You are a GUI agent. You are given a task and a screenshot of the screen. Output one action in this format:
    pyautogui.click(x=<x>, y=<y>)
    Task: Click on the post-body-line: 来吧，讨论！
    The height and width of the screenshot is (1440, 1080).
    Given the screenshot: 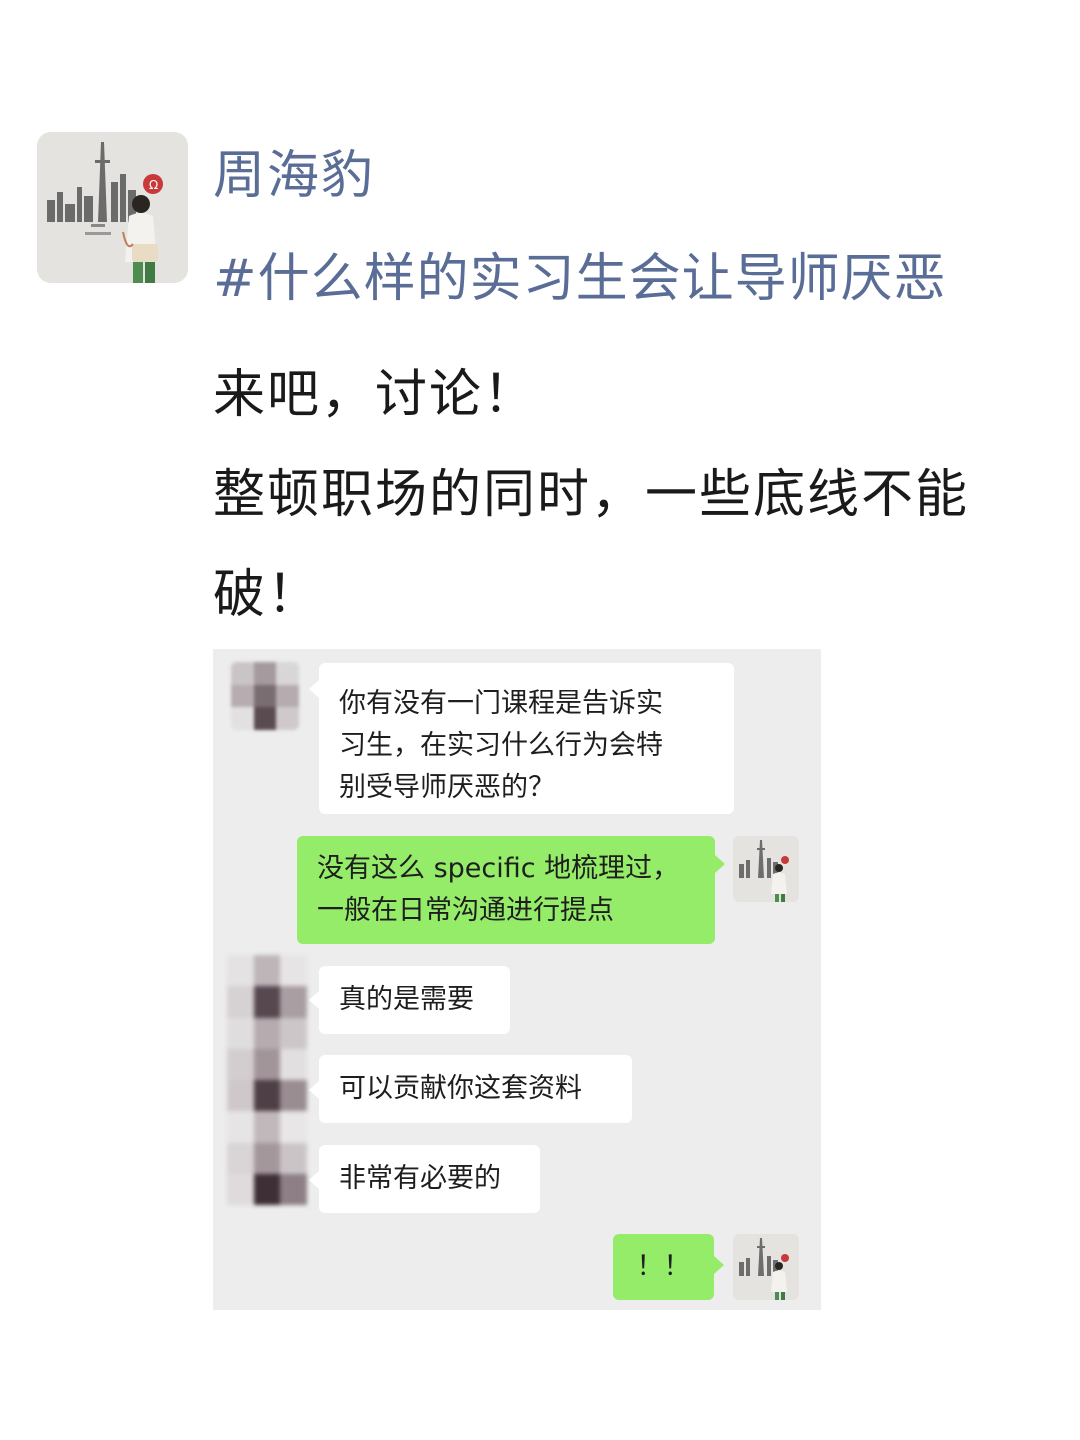 What is the action you would take?
    pyautogui.click(x=375, y=395)
    